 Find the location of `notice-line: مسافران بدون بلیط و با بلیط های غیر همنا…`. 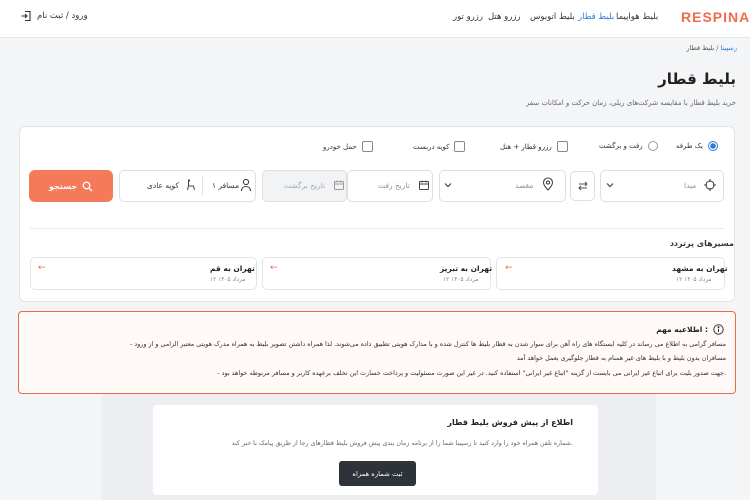

notice-line: مسافران بدون بلیط و با بلیط های غیر همنا… is located at coordinates (621, 358).